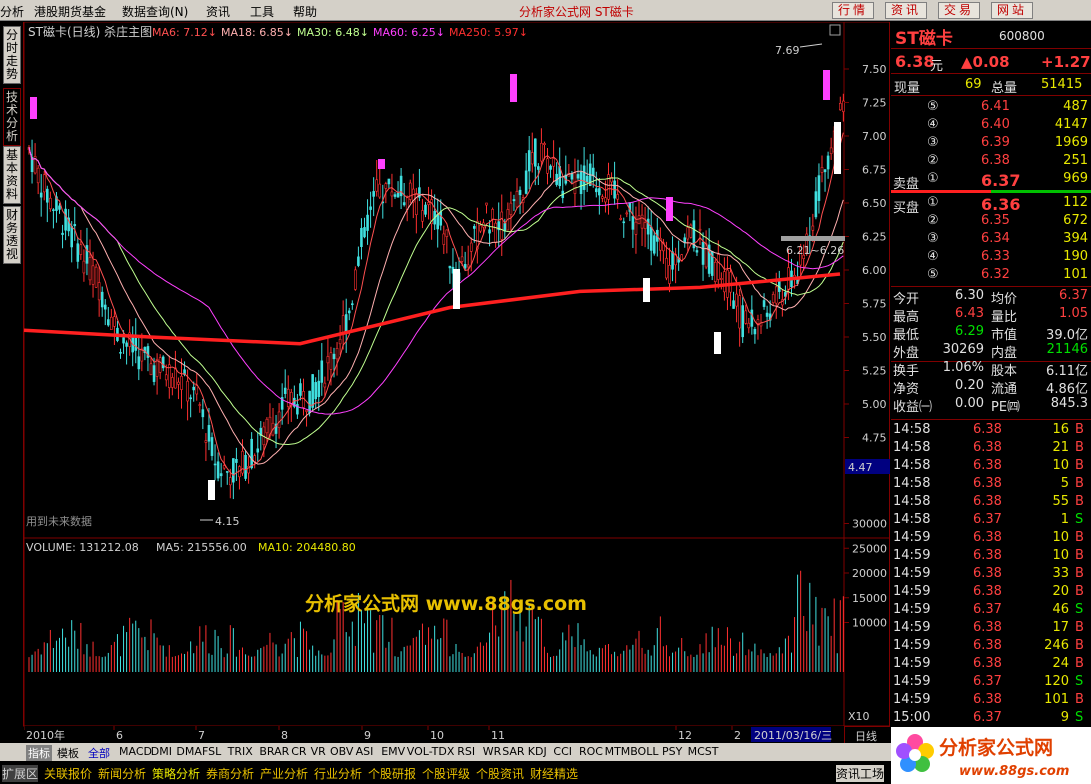 This screenshot has width=1091, height=784. What do you see at coordinates (1060, 627) in the screenshot?
I see `tick-volume: 17` at bounding box center [1060, 627].